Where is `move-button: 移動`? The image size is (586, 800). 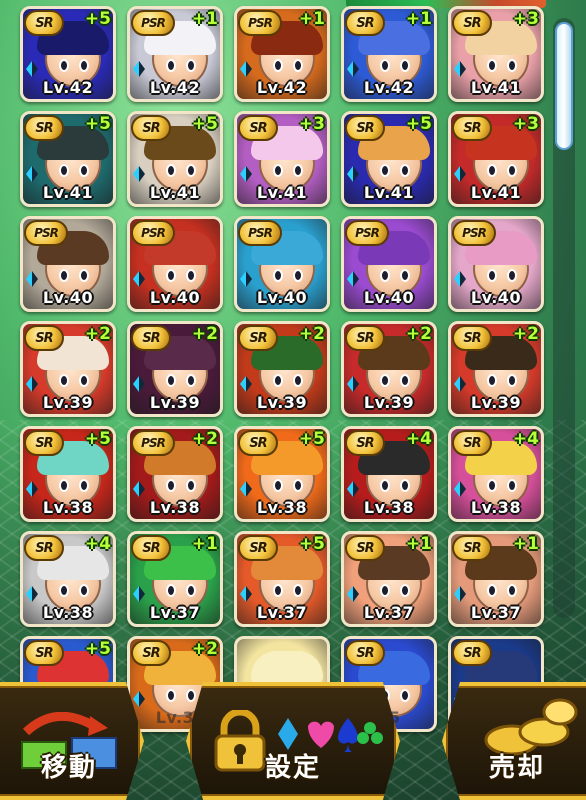 move-button: 移動 is located at coordinates (72, 741).